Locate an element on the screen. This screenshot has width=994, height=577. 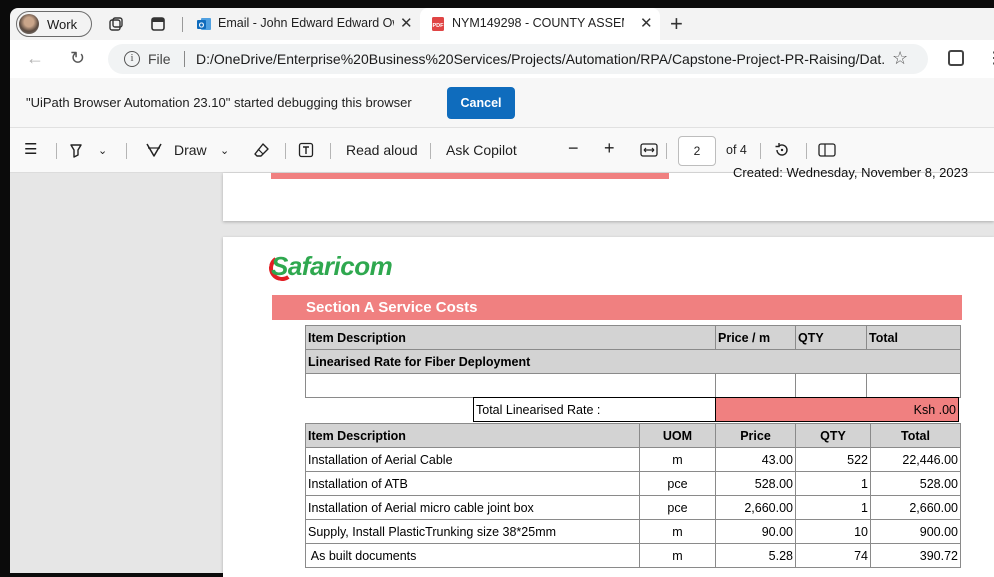
item-price: 5.28 is located at coordinates (755, 555).